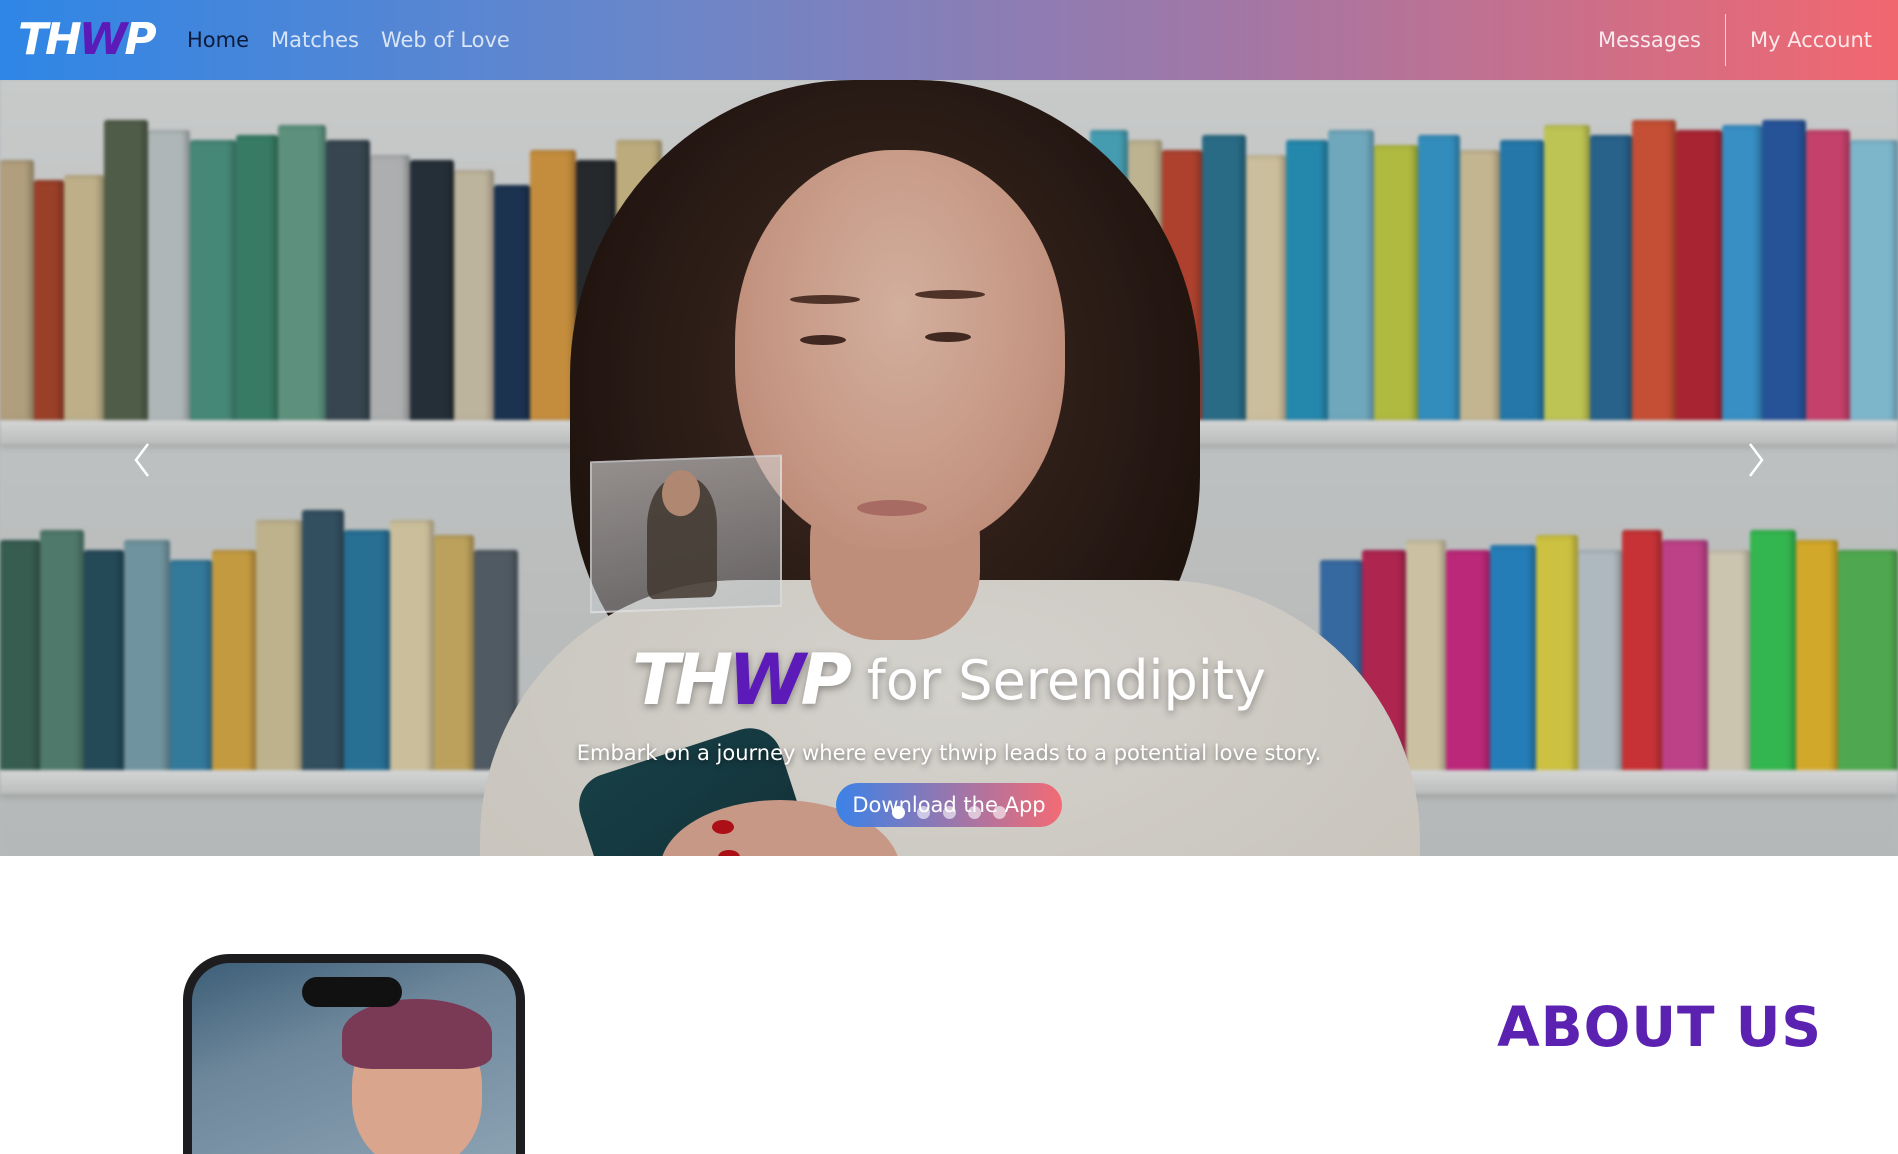 This screenshot has width=1898, height=1154. I want to click on hero-heading: THWP for Serendipity, so click(949, 680).